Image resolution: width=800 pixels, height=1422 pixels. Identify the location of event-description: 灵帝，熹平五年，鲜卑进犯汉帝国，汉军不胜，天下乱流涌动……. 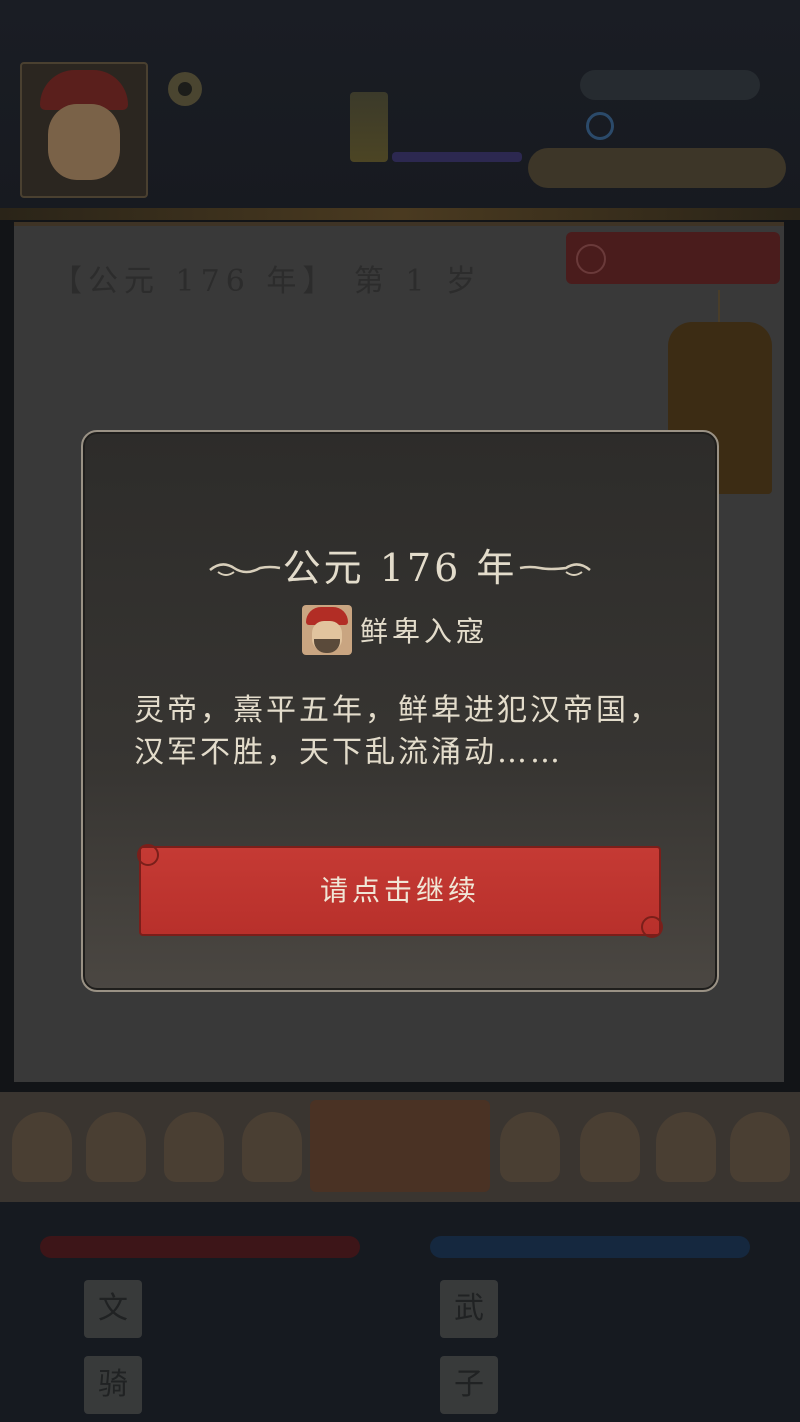
(398, 731).